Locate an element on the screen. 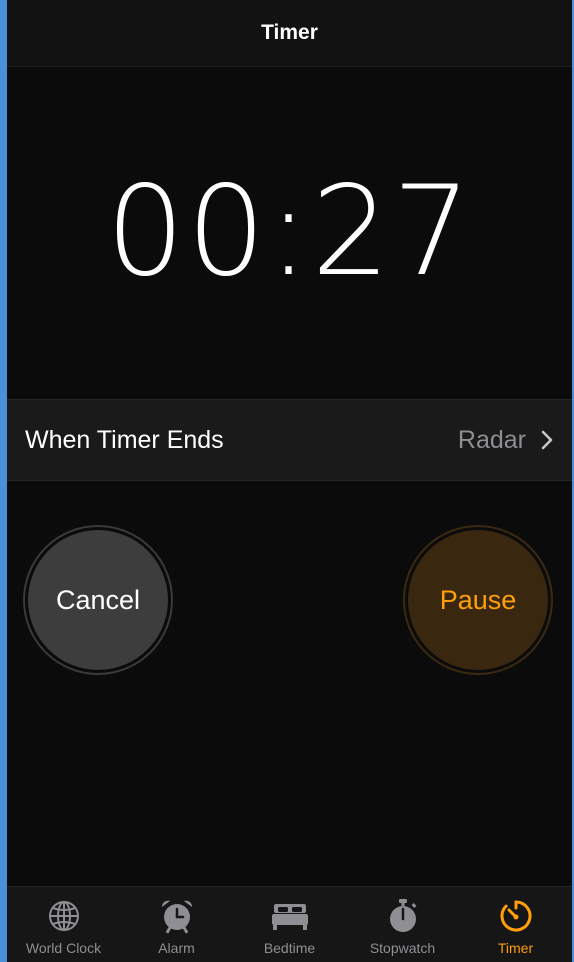  cancel-button: Cancel is located at coordinates (98, 600).